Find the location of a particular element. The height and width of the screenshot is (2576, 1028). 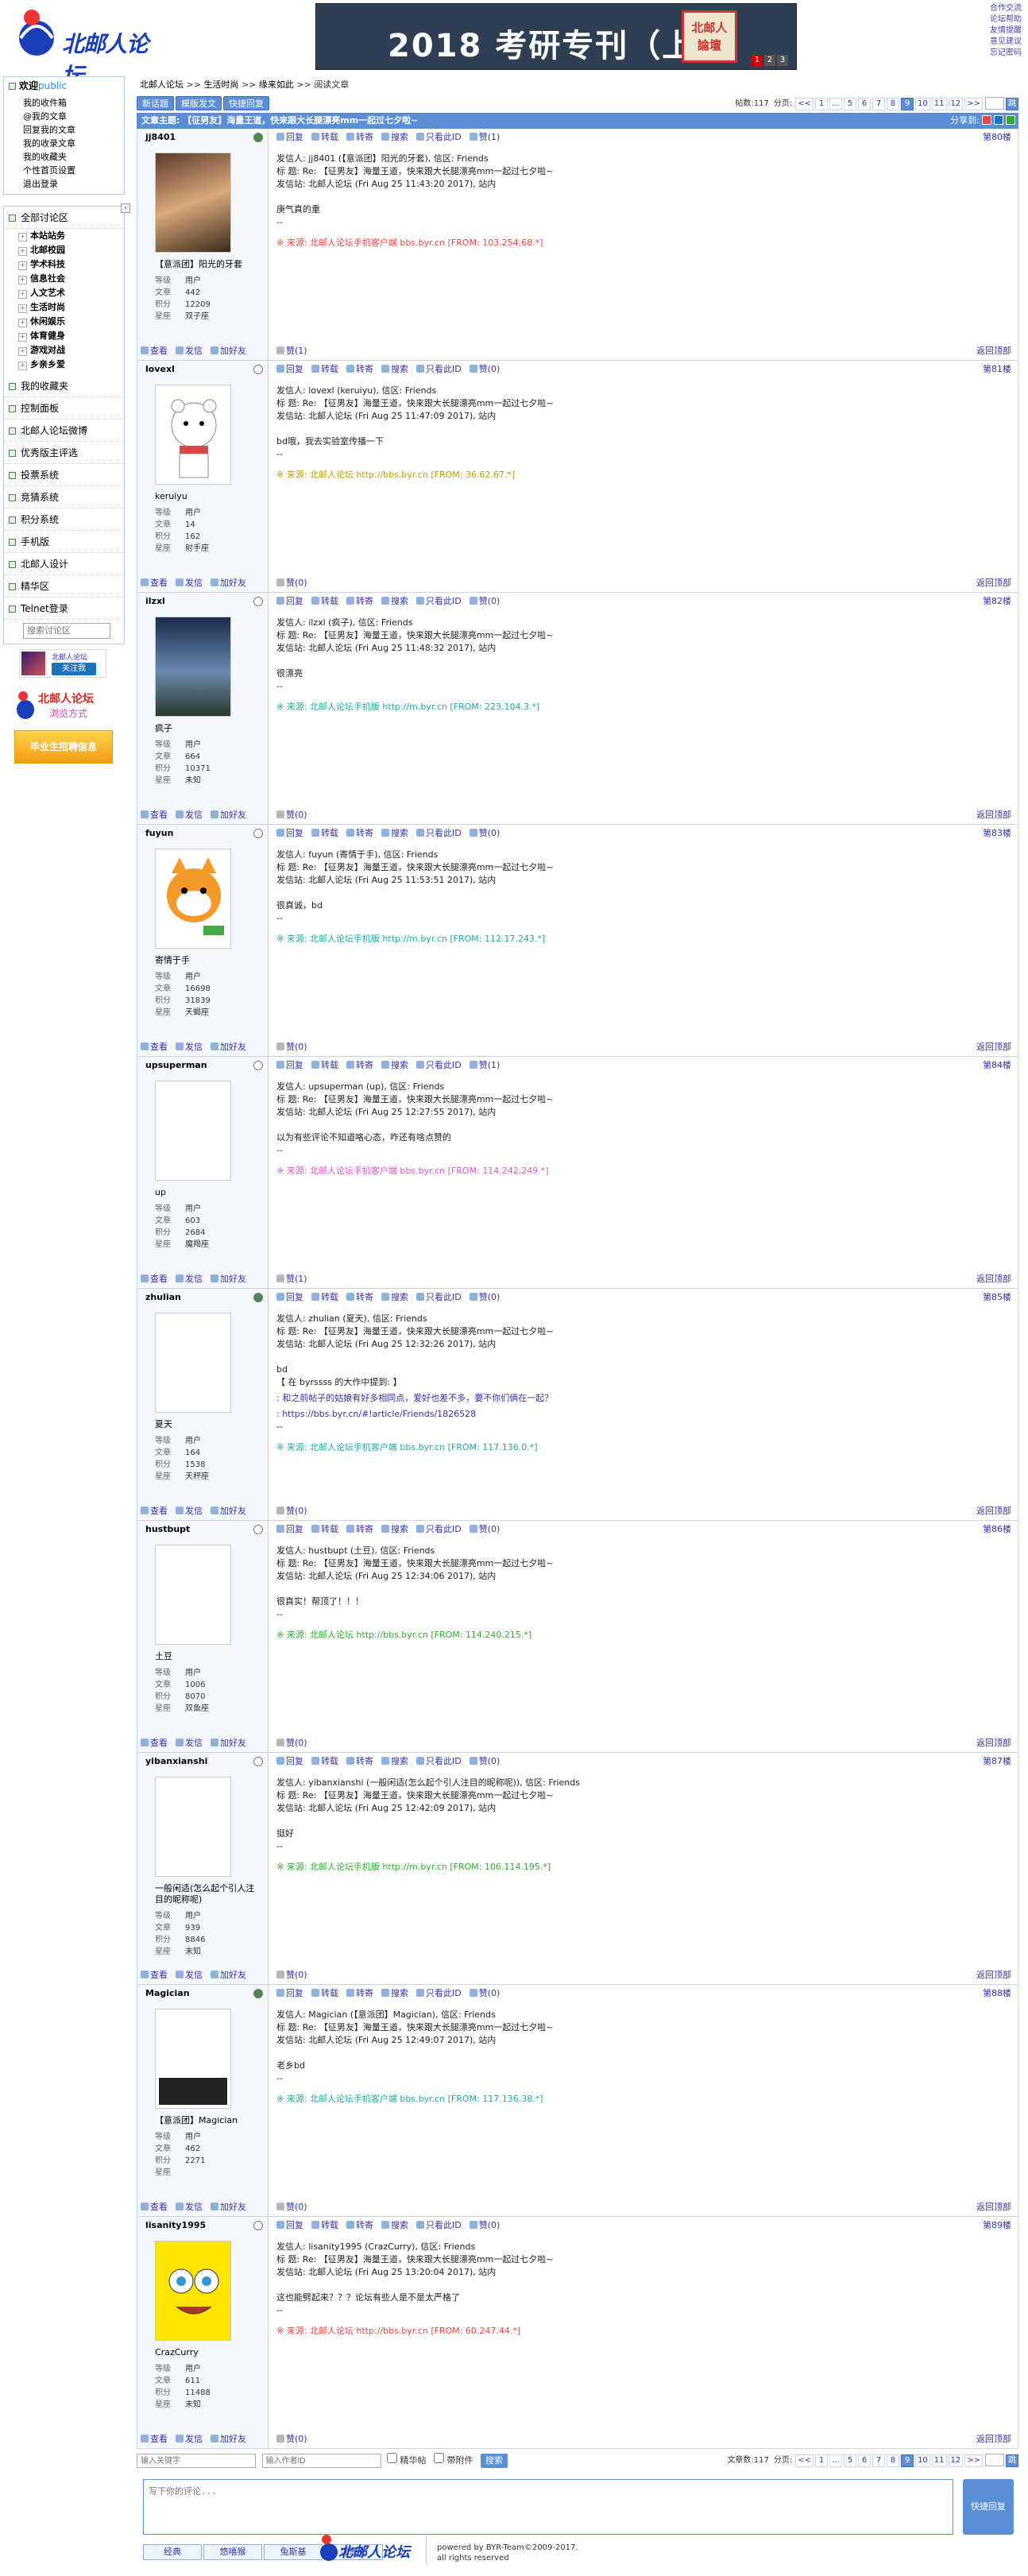

floor-link: 第88楼 is located at coordinates (997, 1993).